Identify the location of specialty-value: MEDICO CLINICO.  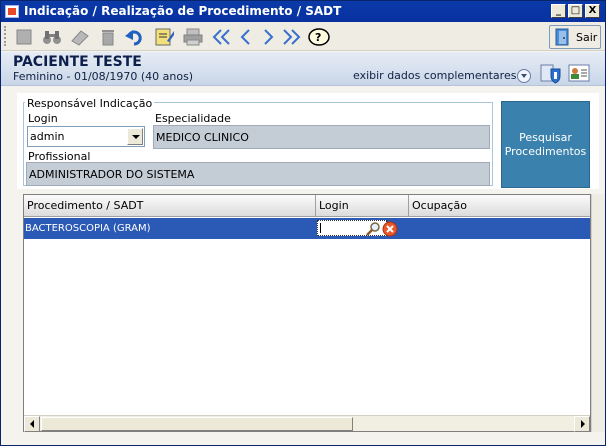
(202, 137).